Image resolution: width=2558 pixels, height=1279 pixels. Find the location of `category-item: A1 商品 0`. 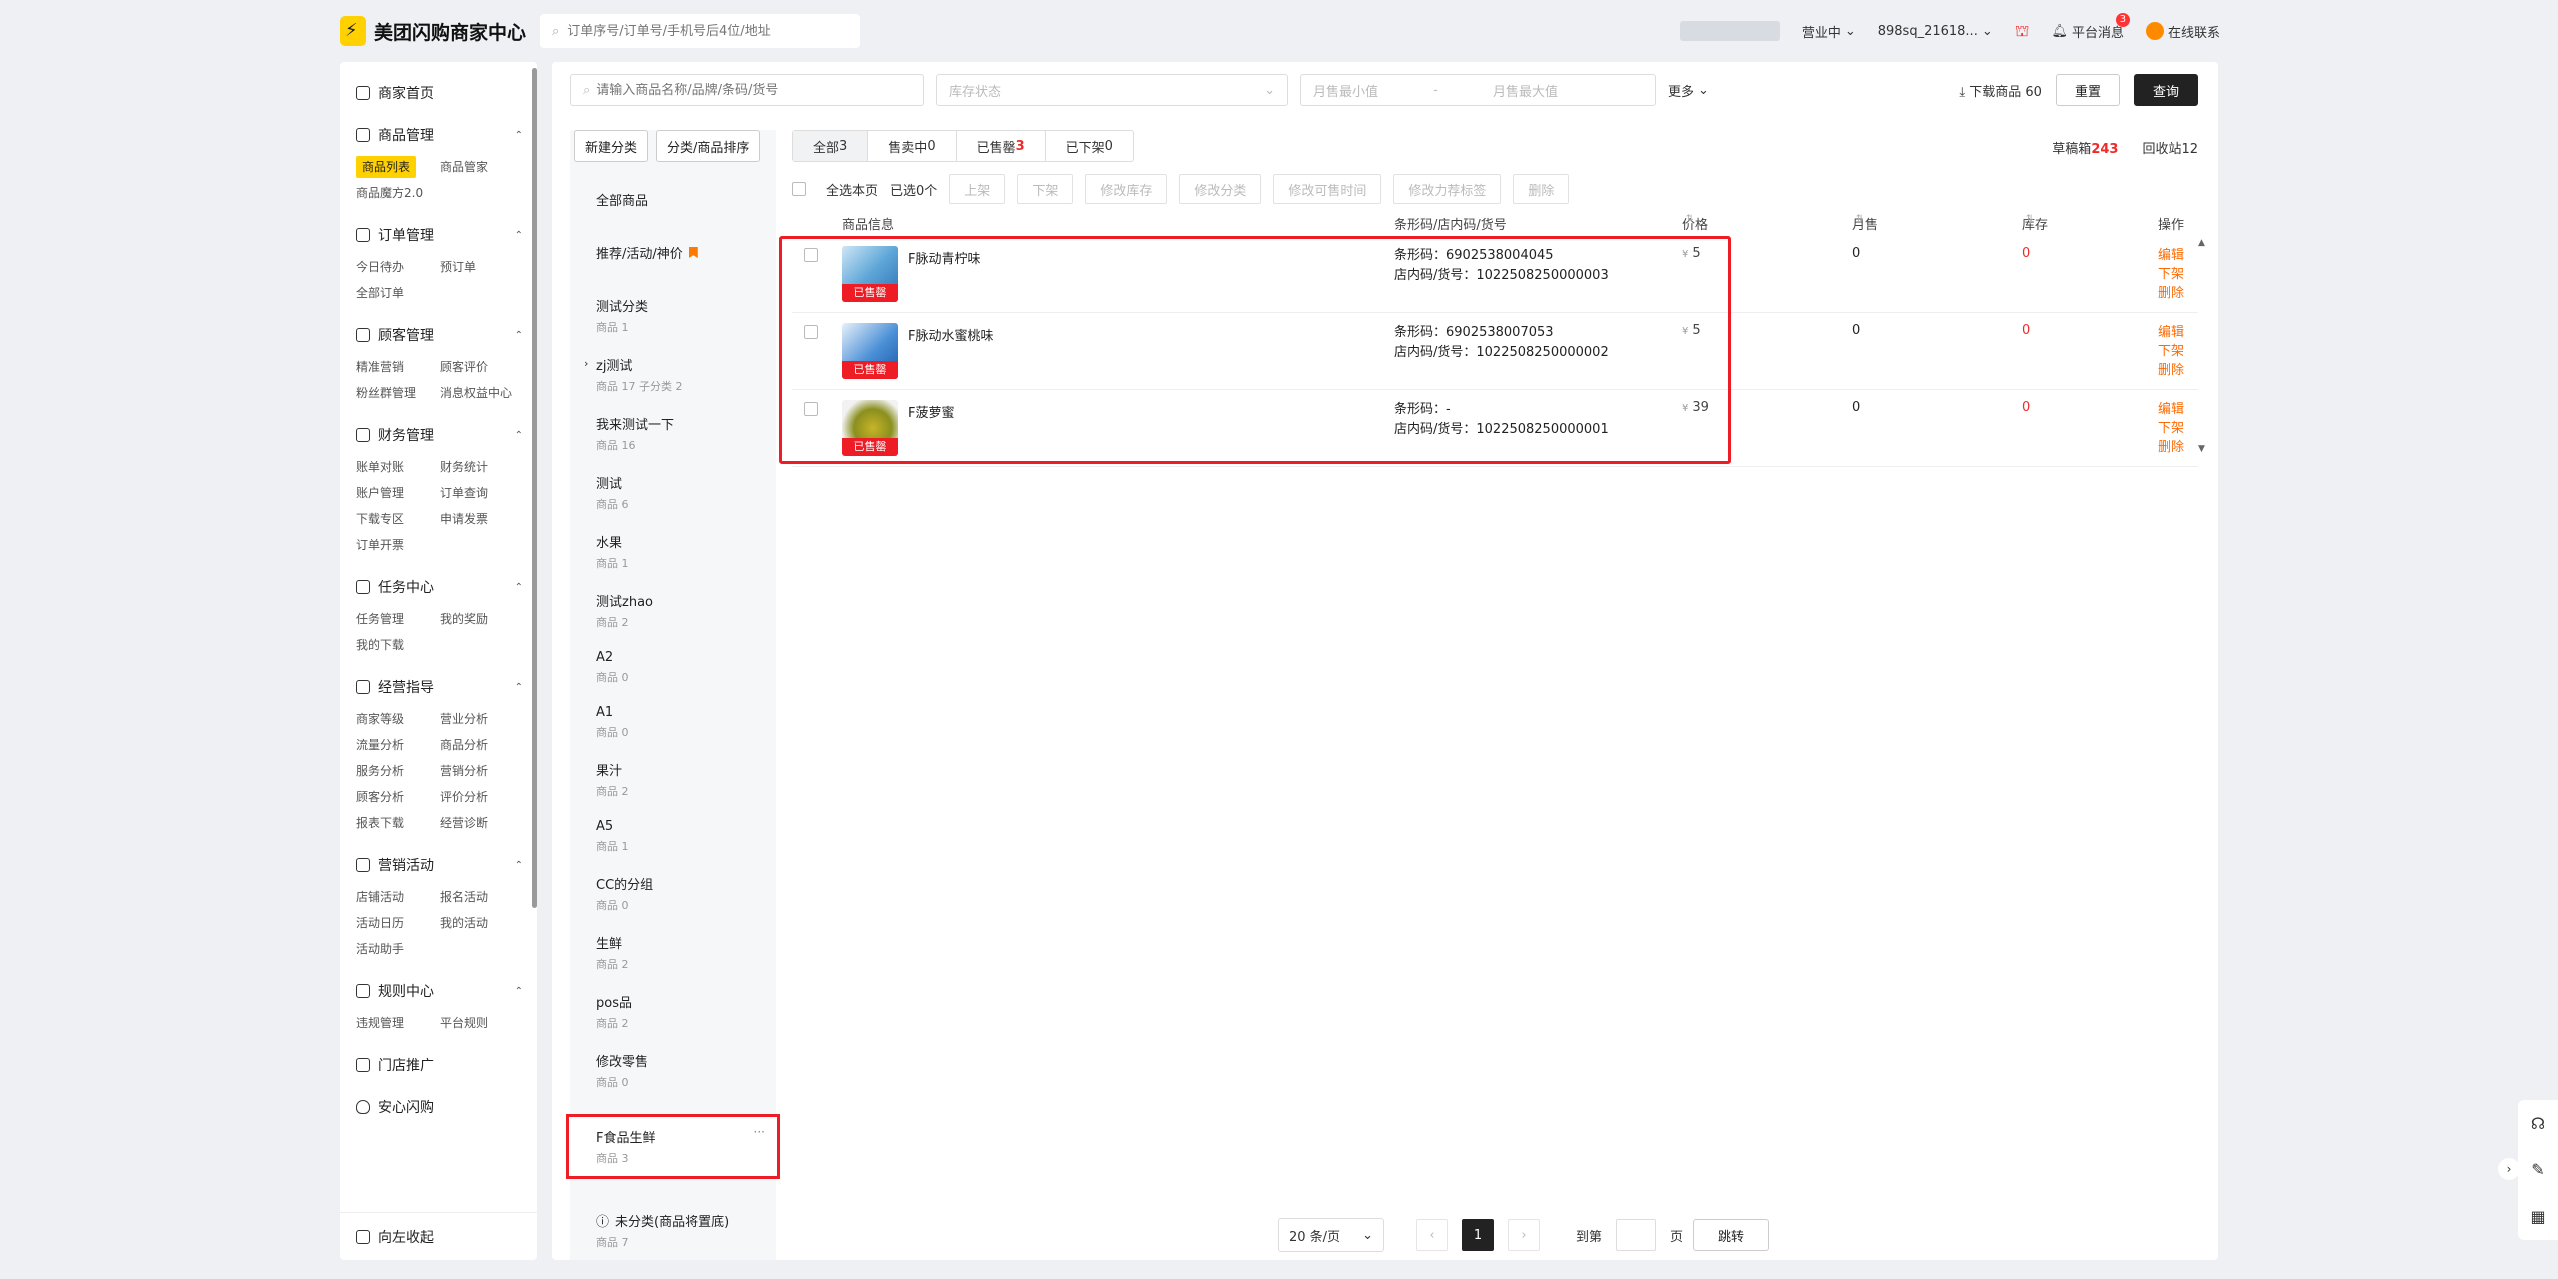

category-item: A1 商品 0 is located at coordinates (673, 722).